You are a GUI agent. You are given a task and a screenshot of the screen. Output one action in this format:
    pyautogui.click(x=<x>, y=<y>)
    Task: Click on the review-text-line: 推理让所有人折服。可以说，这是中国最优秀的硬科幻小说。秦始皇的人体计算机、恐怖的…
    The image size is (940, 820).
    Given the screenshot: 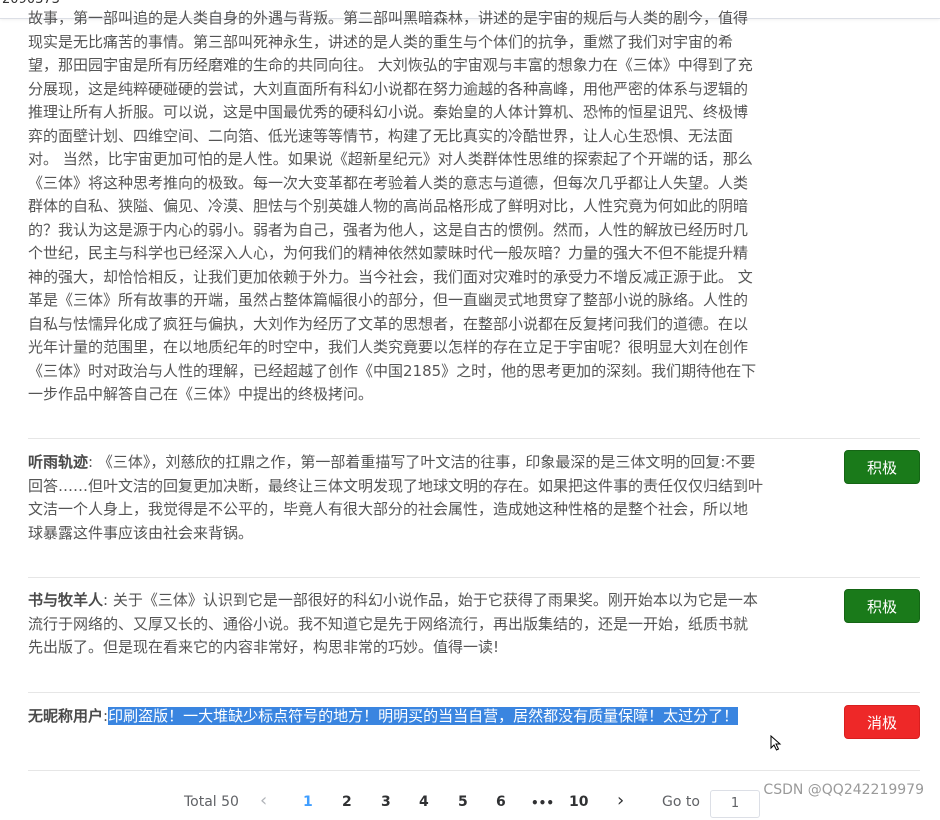 What is the action you would take?
    pyautogui.click(x=388, y=112)
    